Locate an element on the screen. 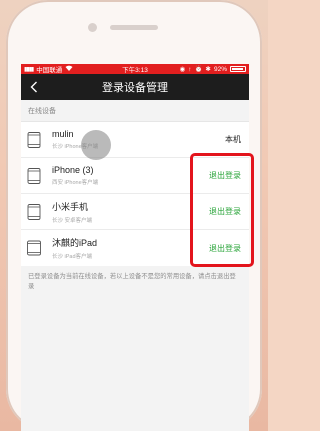  device-name: iPhone (3) is located at coordinates (73, 170).